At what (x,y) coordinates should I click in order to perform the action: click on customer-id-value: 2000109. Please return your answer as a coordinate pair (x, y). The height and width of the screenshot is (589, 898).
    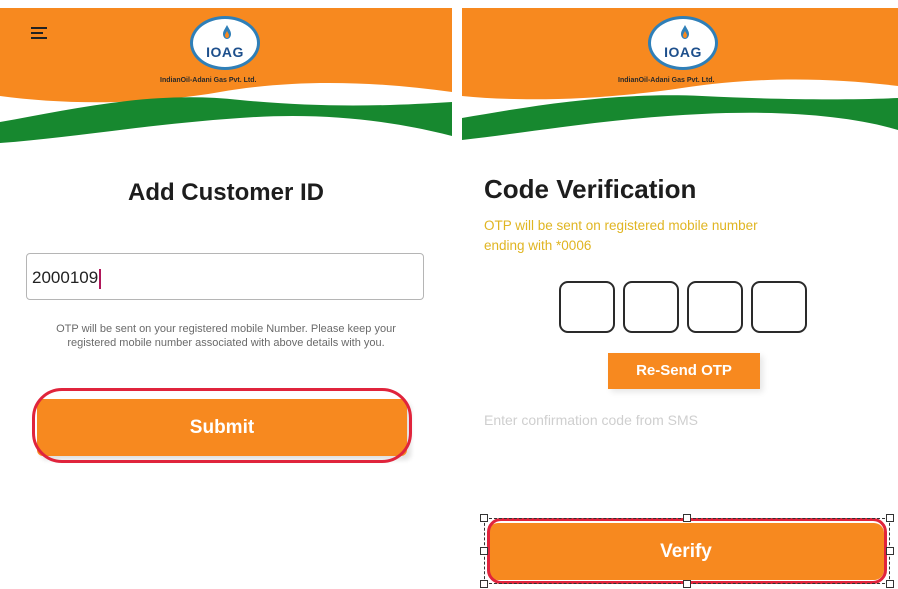
    Looking at the image, I should click on (65, 277).